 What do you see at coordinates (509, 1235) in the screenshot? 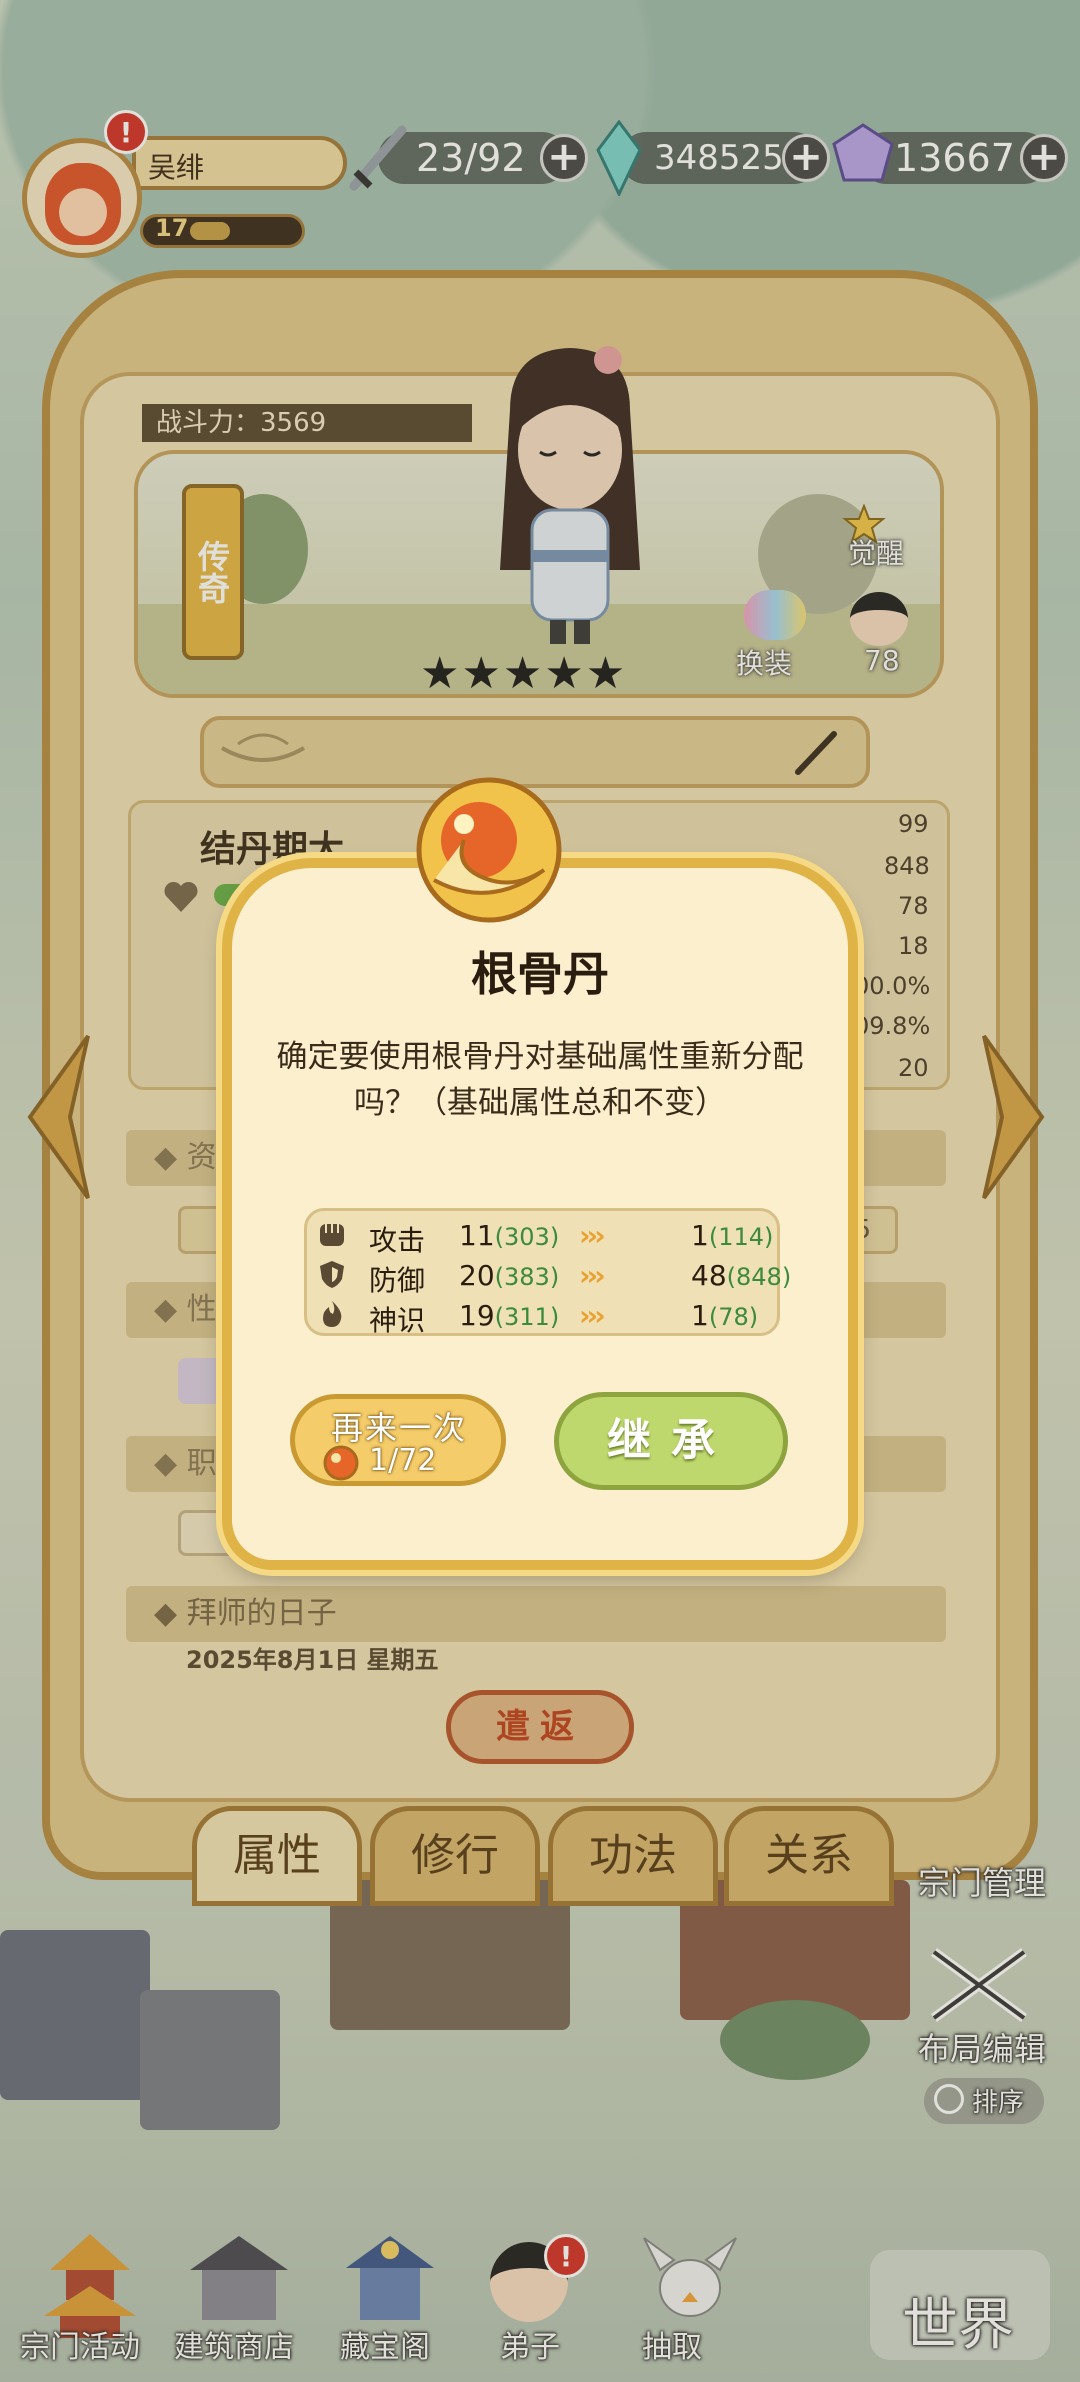
I see `attack-old: 11(303)` at bounding box center [509, 1235].